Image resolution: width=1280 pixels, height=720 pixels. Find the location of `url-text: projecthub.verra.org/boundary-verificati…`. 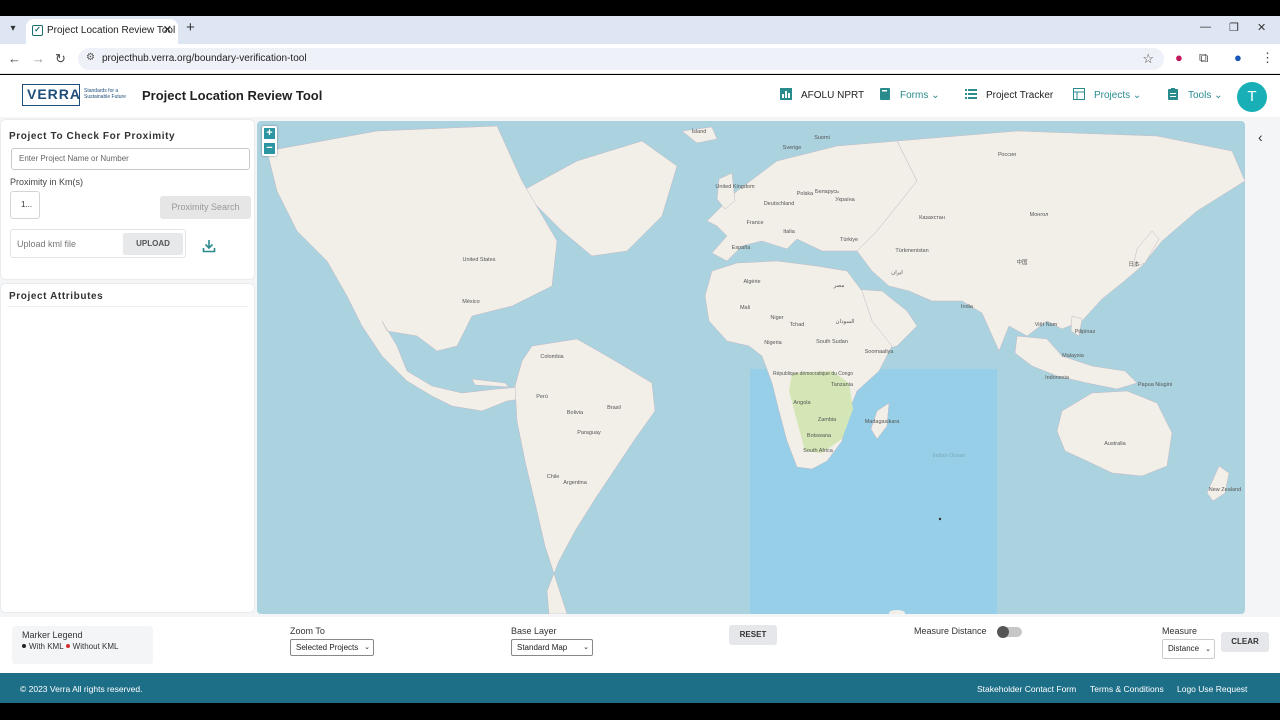

url-text: projecthub.verra.org/boundary-verificati… is located at coordinates (204, 58).